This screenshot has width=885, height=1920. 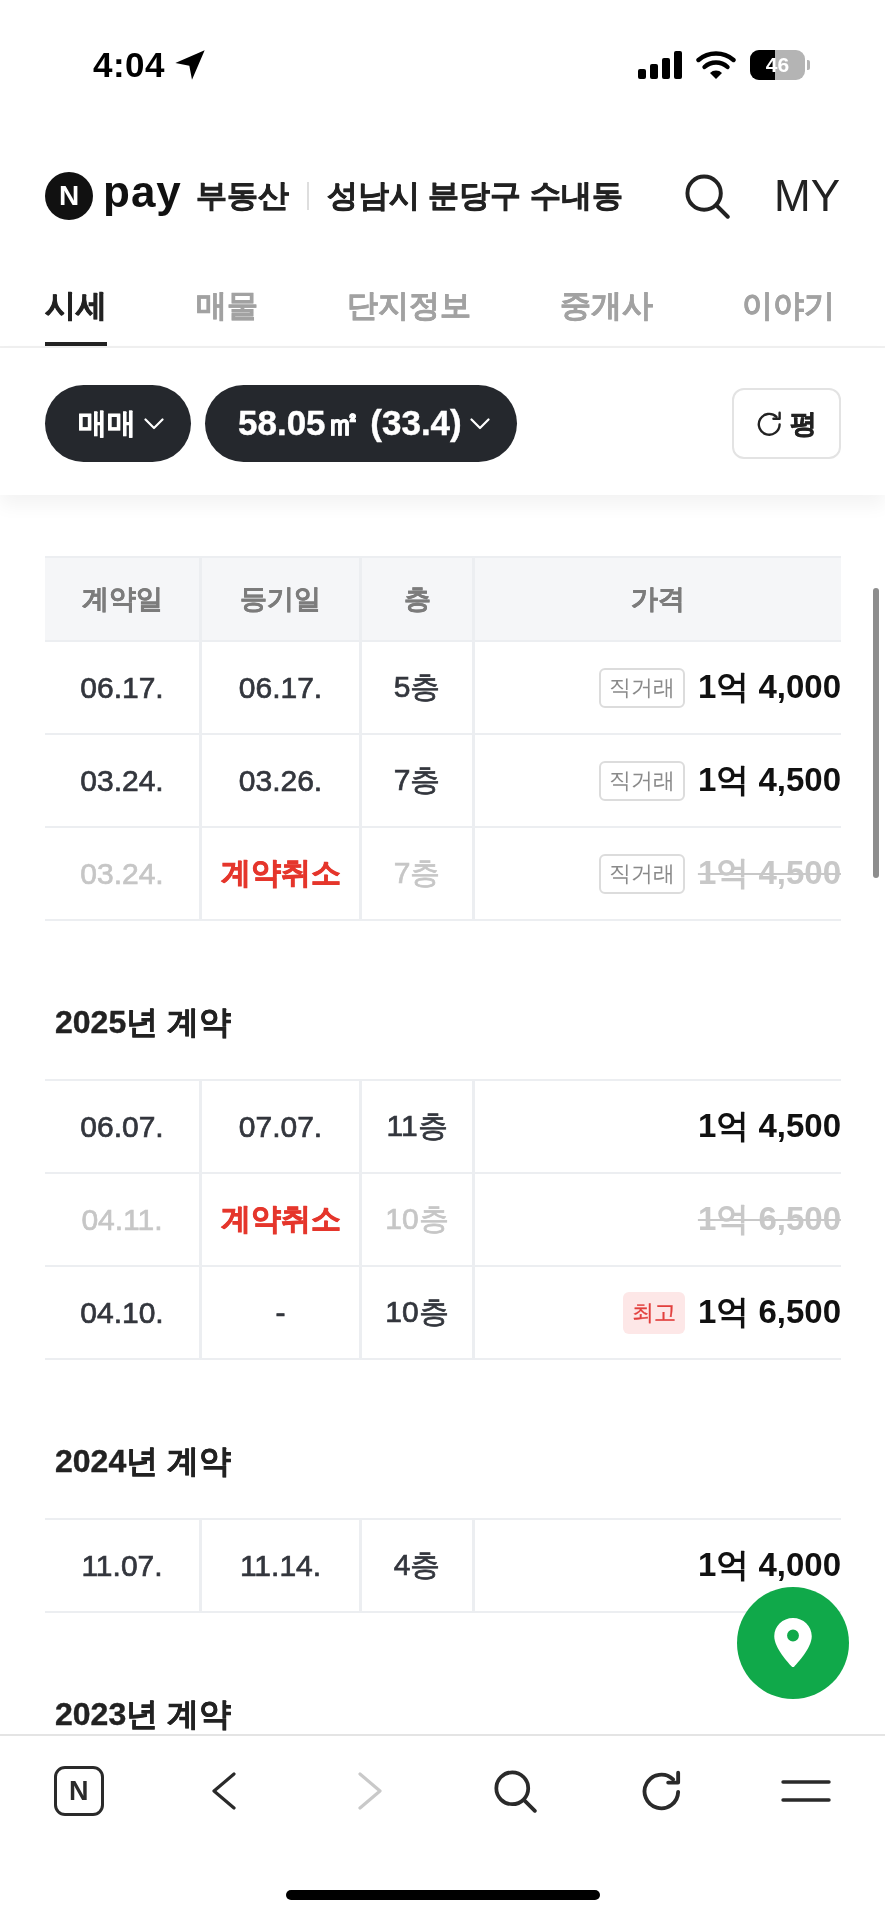 I want to click on table-cell: 11.07., so click(x=123, y=1565).